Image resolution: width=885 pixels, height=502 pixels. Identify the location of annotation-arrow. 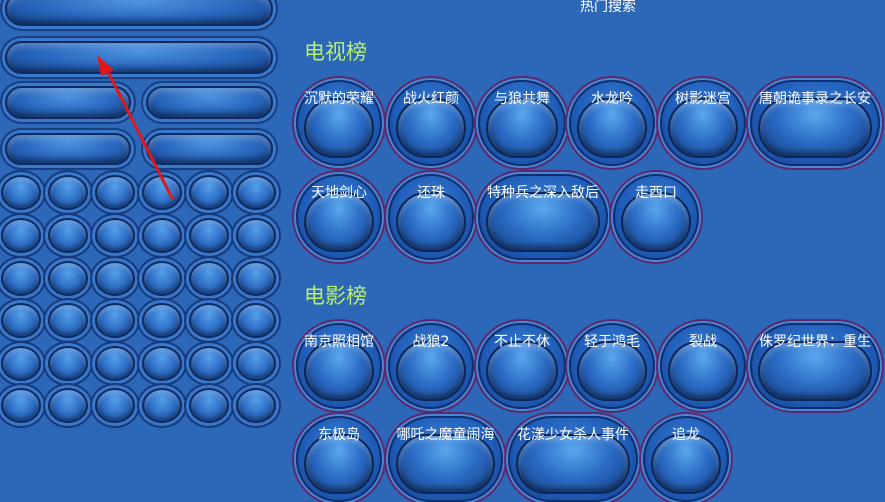
(135, 127).